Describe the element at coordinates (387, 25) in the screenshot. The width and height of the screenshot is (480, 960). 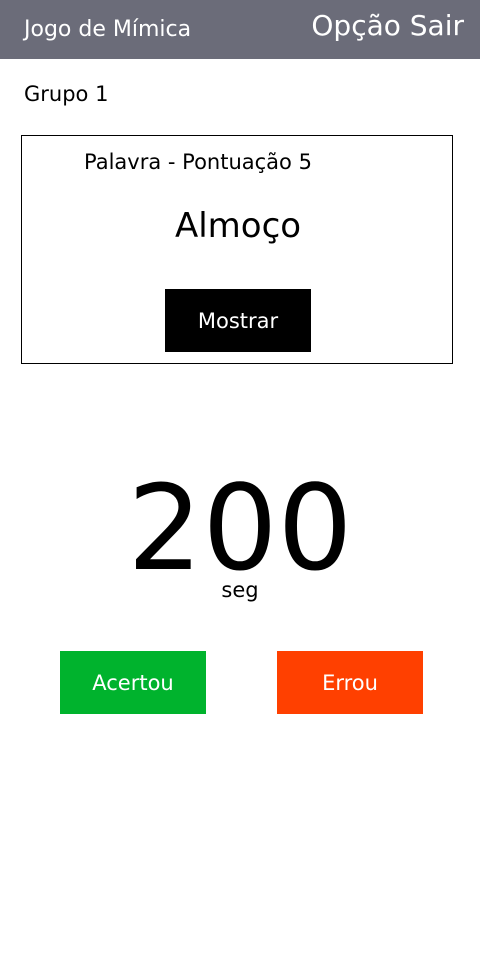
I see `exit-option: Opção Sair` at that location.